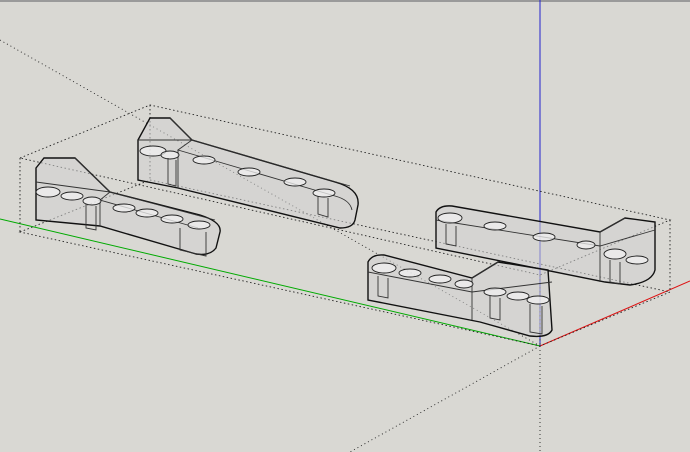 The height and width of the screenshot is (452, 690). Describe the element at coordinates (445, 398) in the screenshot. I see `red-axis-dotted` at that location.